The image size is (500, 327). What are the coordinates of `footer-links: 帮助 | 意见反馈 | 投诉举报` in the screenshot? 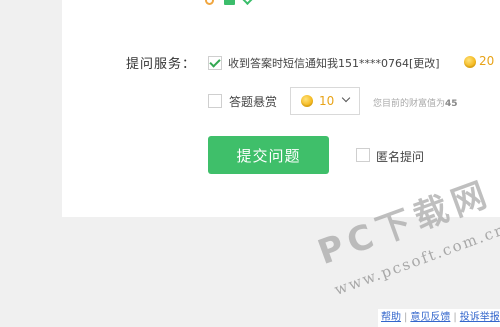 It's located at (439, 318).